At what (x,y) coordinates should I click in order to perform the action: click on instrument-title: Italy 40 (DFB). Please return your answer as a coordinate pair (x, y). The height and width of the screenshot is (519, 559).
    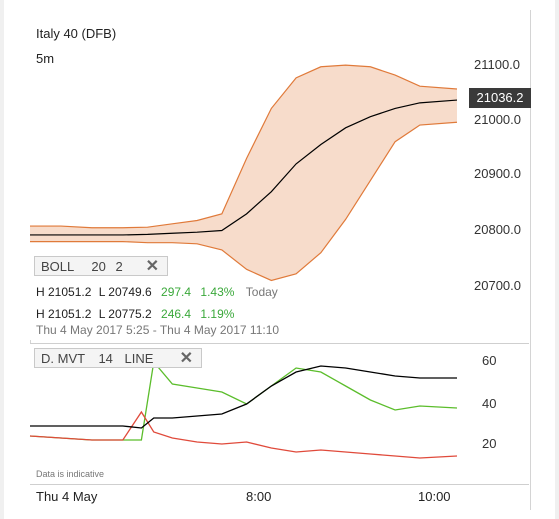
    Looking at the image, I should click on (76, 33).